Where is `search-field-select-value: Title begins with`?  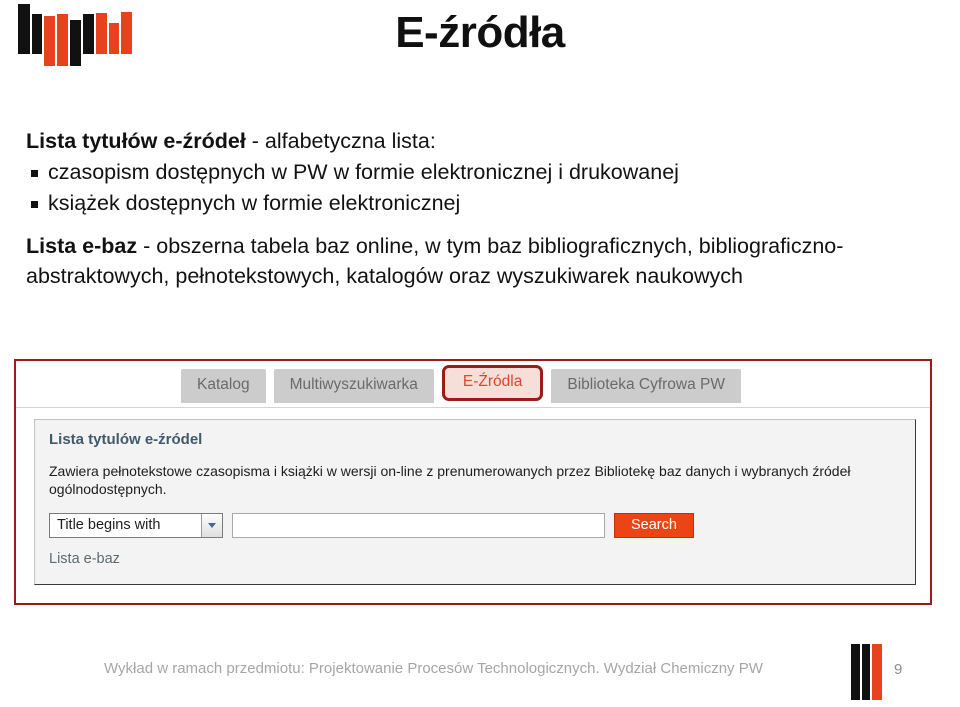
search-field-select-value: Title begins with is located at coordinates (109, 525).